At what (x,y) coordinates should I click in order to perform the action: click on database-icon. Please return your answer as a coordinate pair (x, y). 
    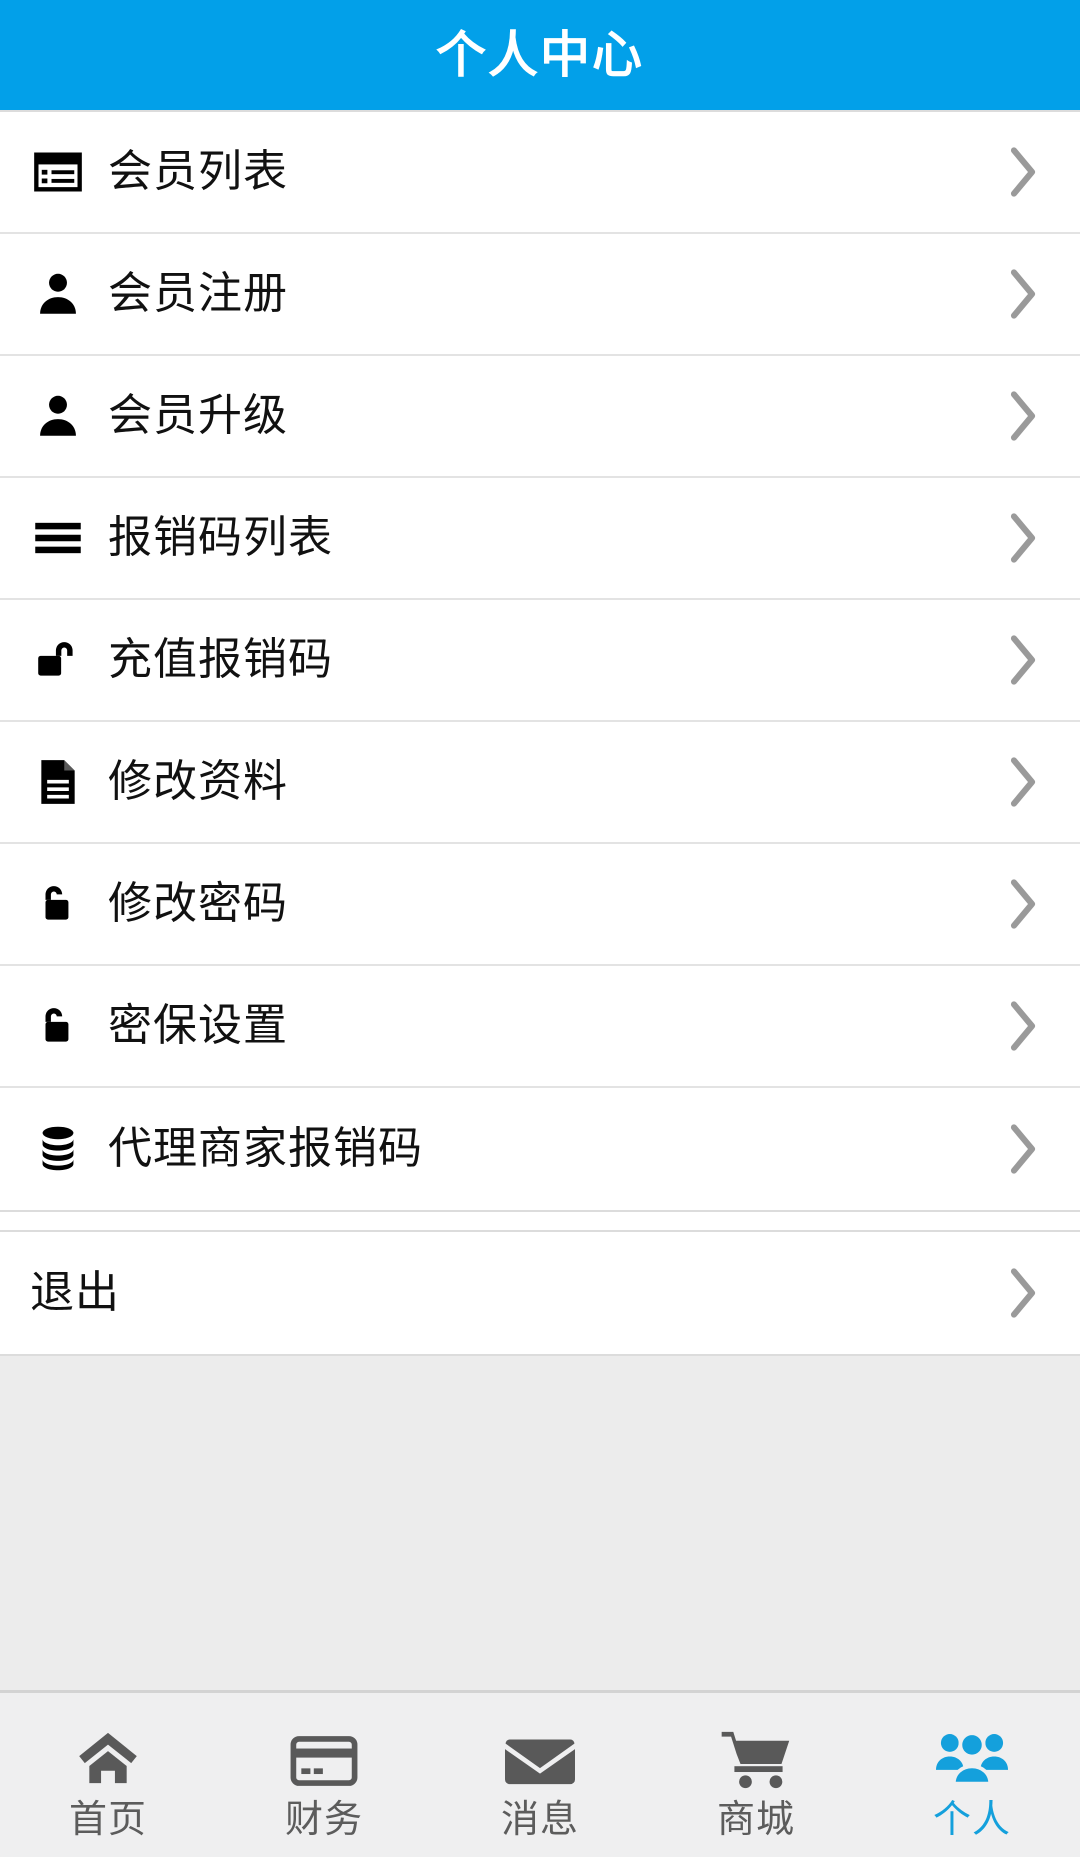
    Looking at the image, I should click on (58, 1149).